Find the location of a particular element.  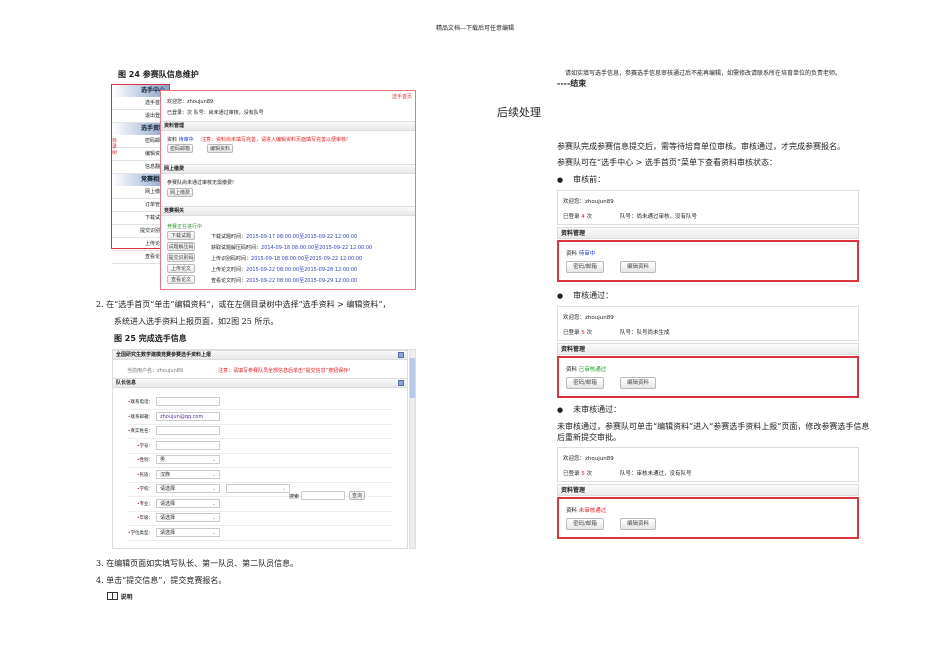

contest-action-button: 提交识别码 is located at coordinates (181, 257).